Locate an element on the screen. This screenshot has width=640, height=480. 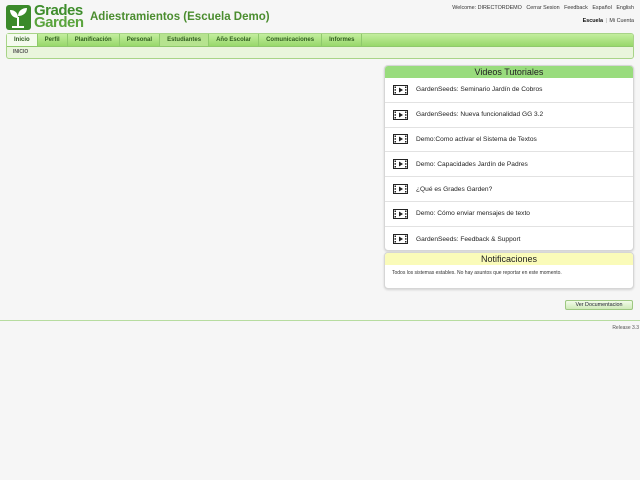
grades-garden-logo: Grades Garden is located at coordinates (45, 17).